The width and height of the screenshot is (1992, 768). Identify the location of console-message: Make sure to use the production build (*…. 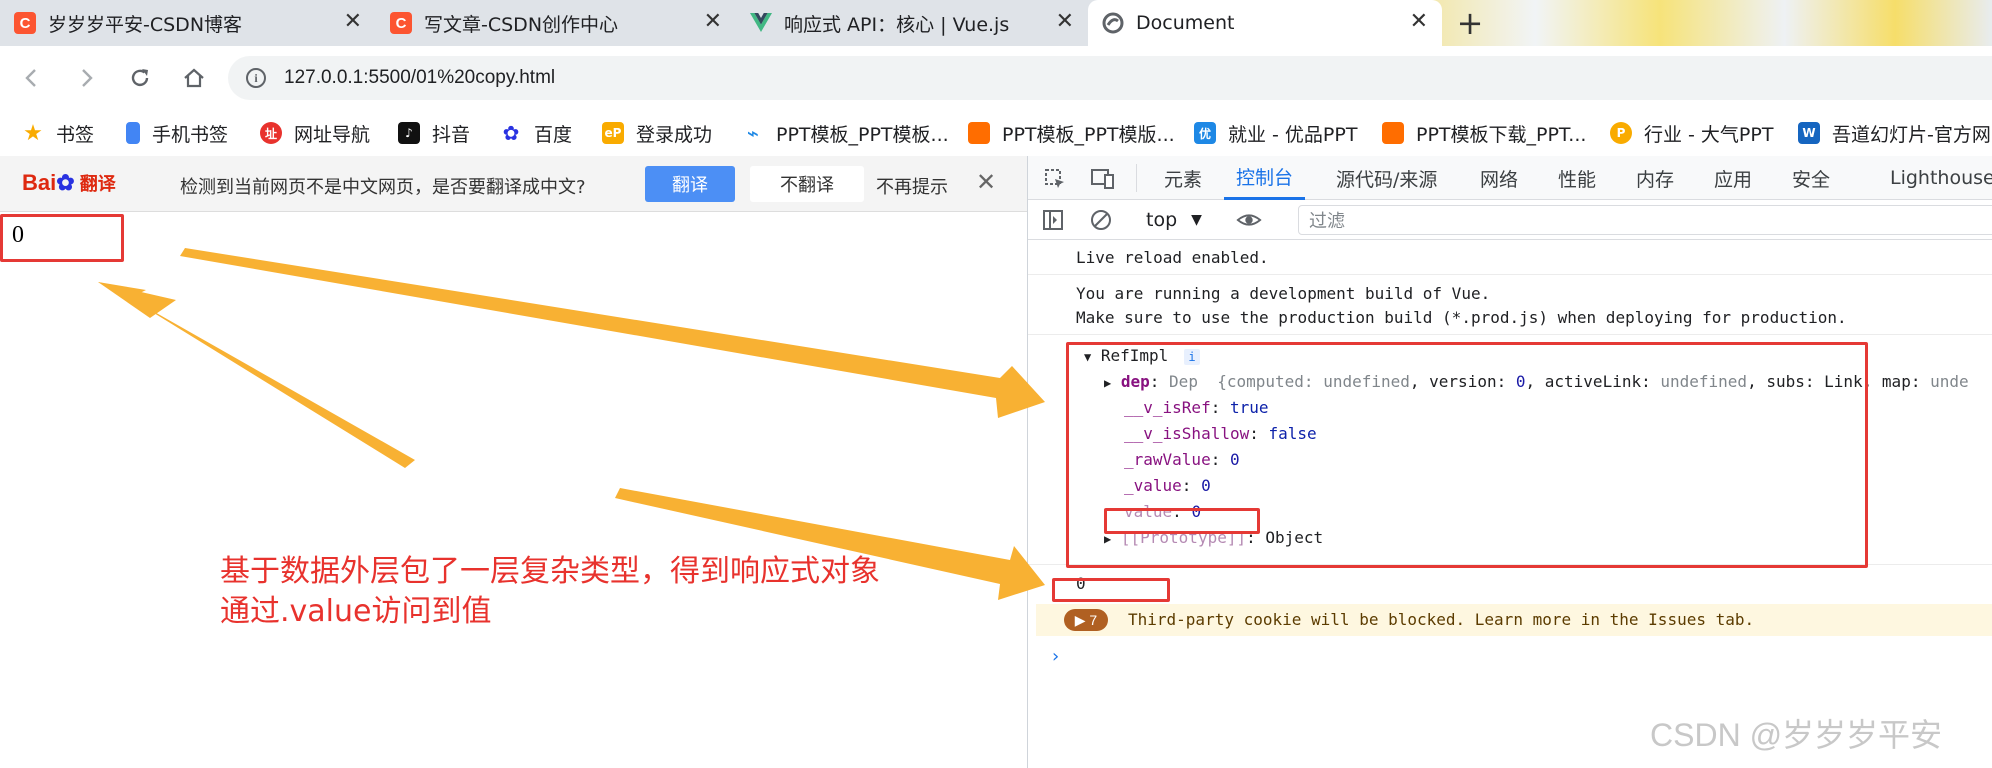
(1461, 317).